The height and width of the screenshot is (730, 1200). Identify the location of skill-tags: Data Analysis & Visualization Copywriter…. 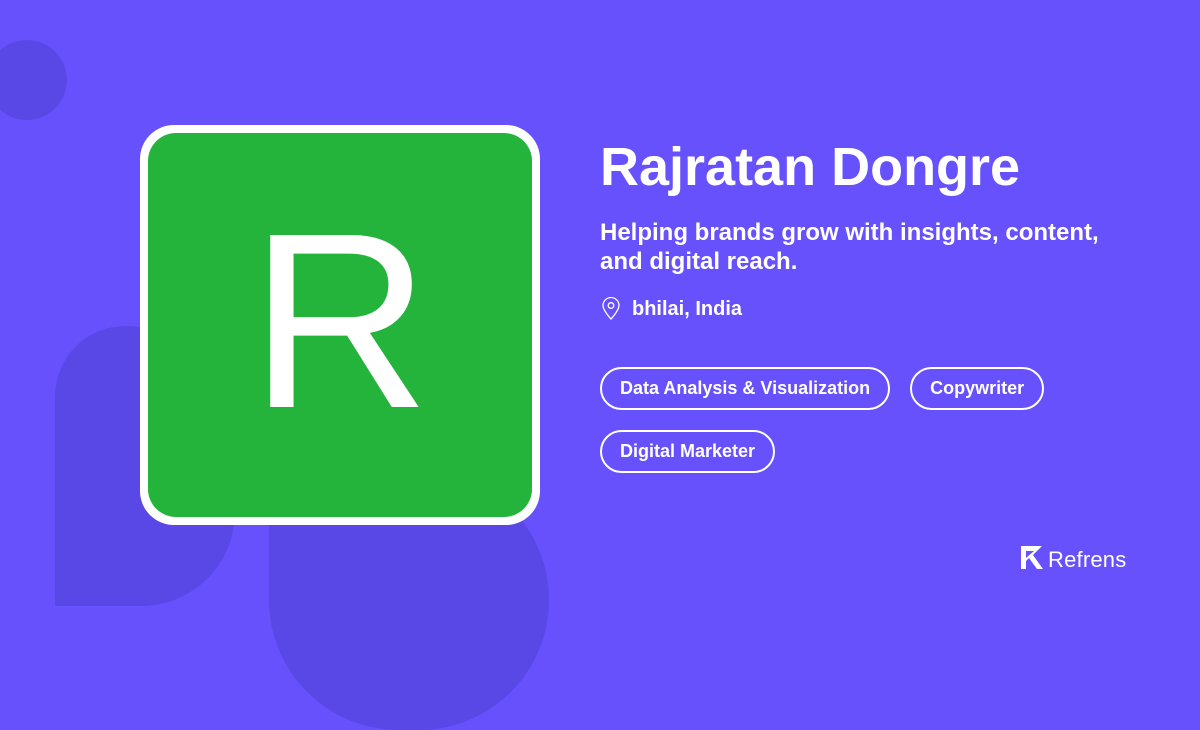
(860, 420).